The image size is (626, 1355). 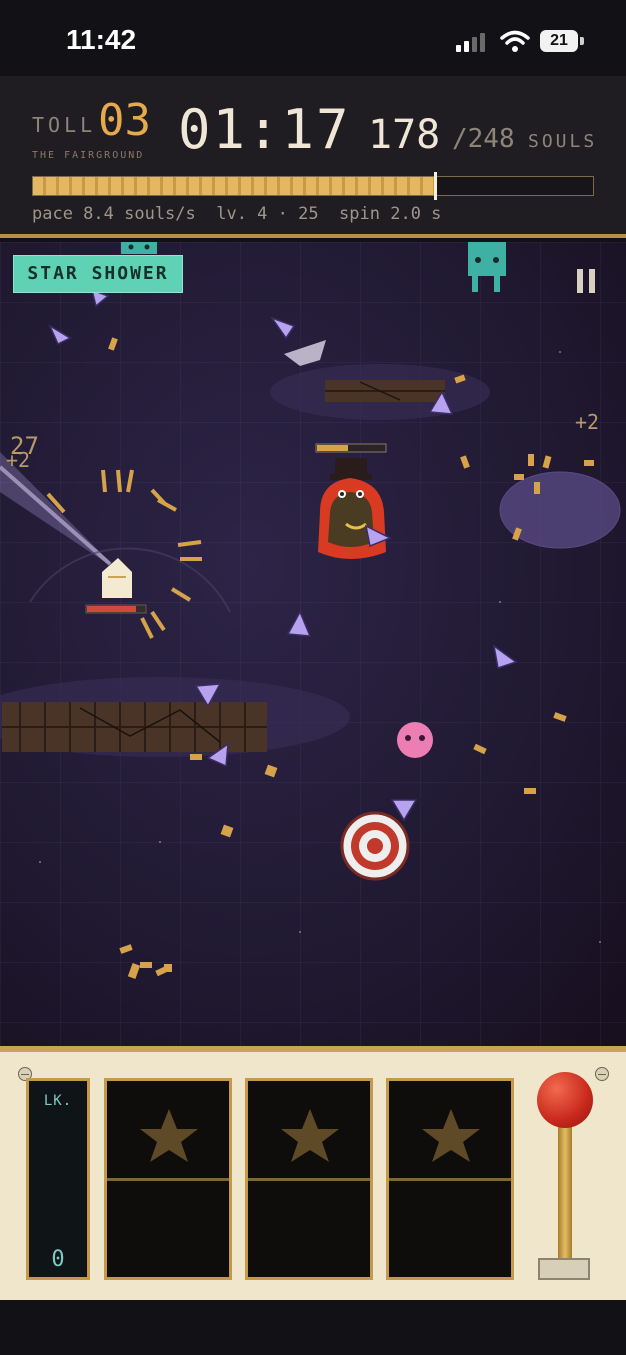 What do you see at coordinates (435, 186) in the screenshot?
I see `souls-progress-marker` at bounding box center [435, 186].